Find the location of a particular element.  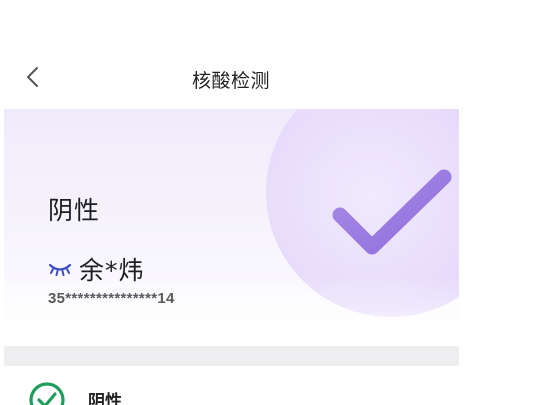

name-row: 余*炜 is located at coordinates (96, 269).